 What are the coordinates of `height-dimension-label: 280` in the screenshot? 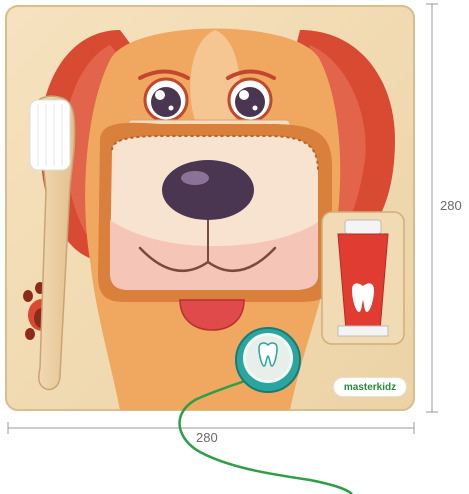 It's located at (451, 205).